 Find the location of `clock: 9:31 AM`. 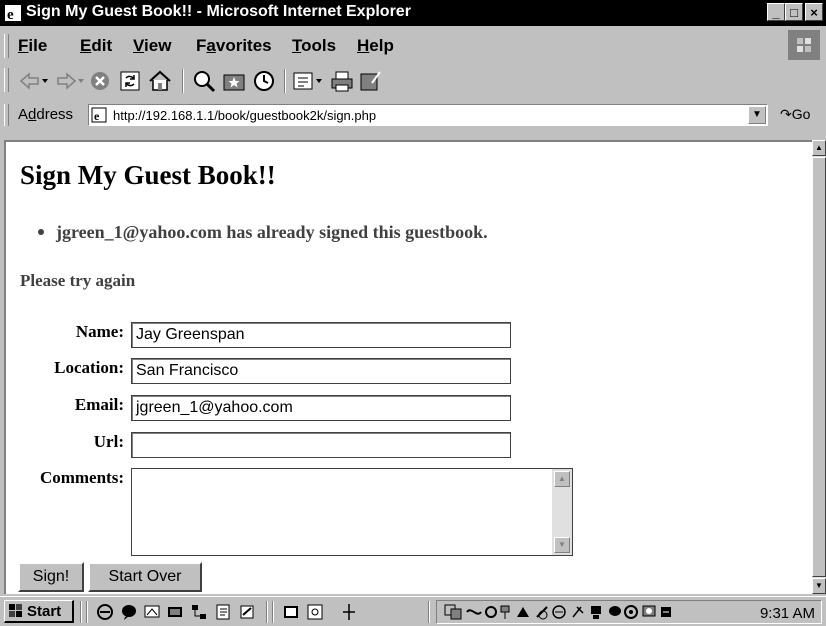

clock: 9:31 AM is located at coordinates (787, 613).